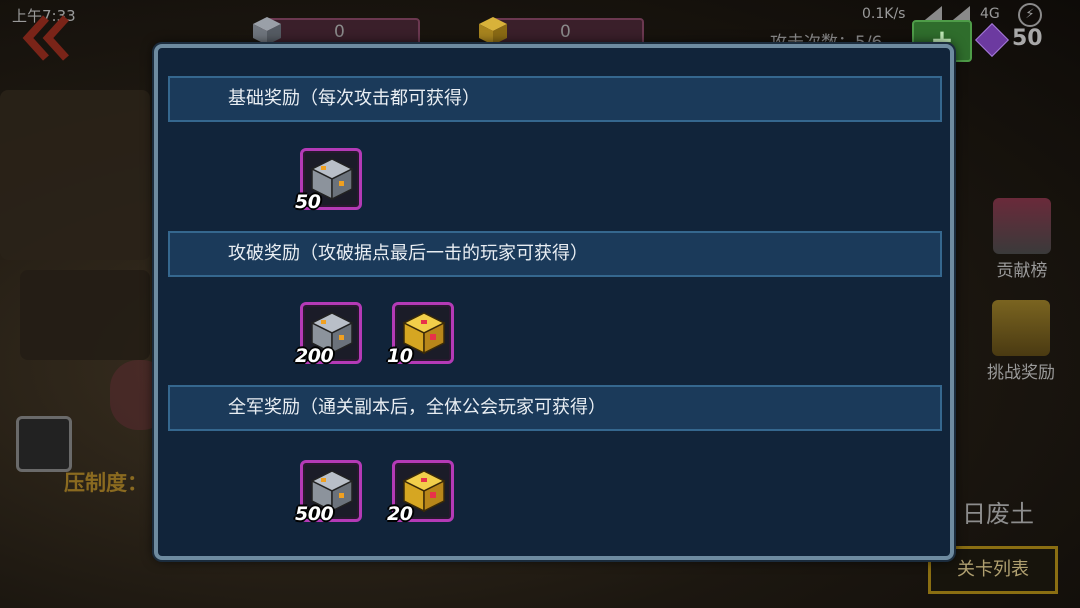  What do you see at coordinates (493, 31) in the screenshot?
I see `gold-cube-icon` at bounding box center [493, 31].